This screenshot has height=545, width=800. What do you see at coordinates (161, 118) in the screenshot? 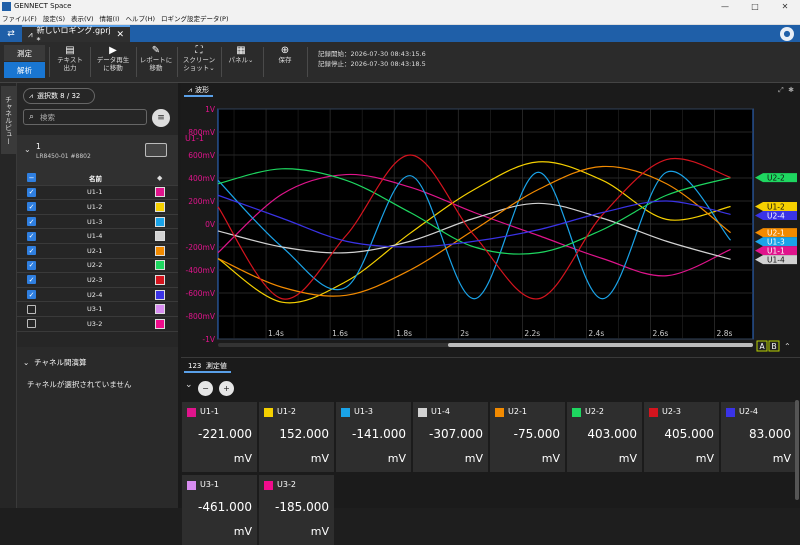
I see `filter-icon: ≡` at bounding box center [161, 118].